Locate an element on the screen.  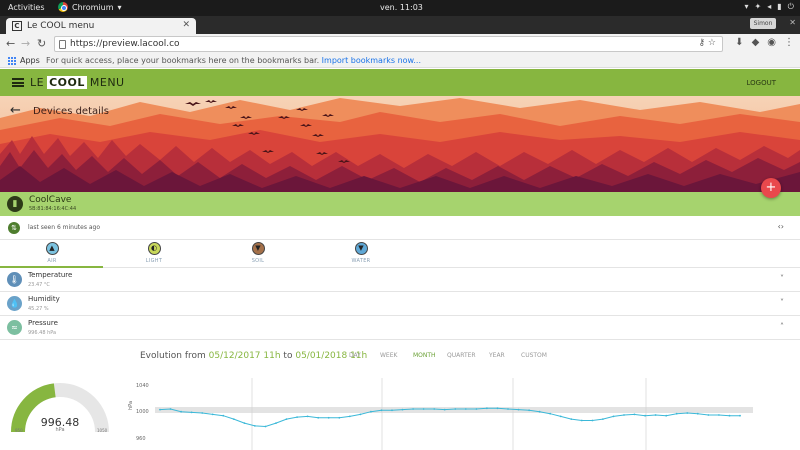
menu-icon: ⋮ is located at coordinates (789, 42).